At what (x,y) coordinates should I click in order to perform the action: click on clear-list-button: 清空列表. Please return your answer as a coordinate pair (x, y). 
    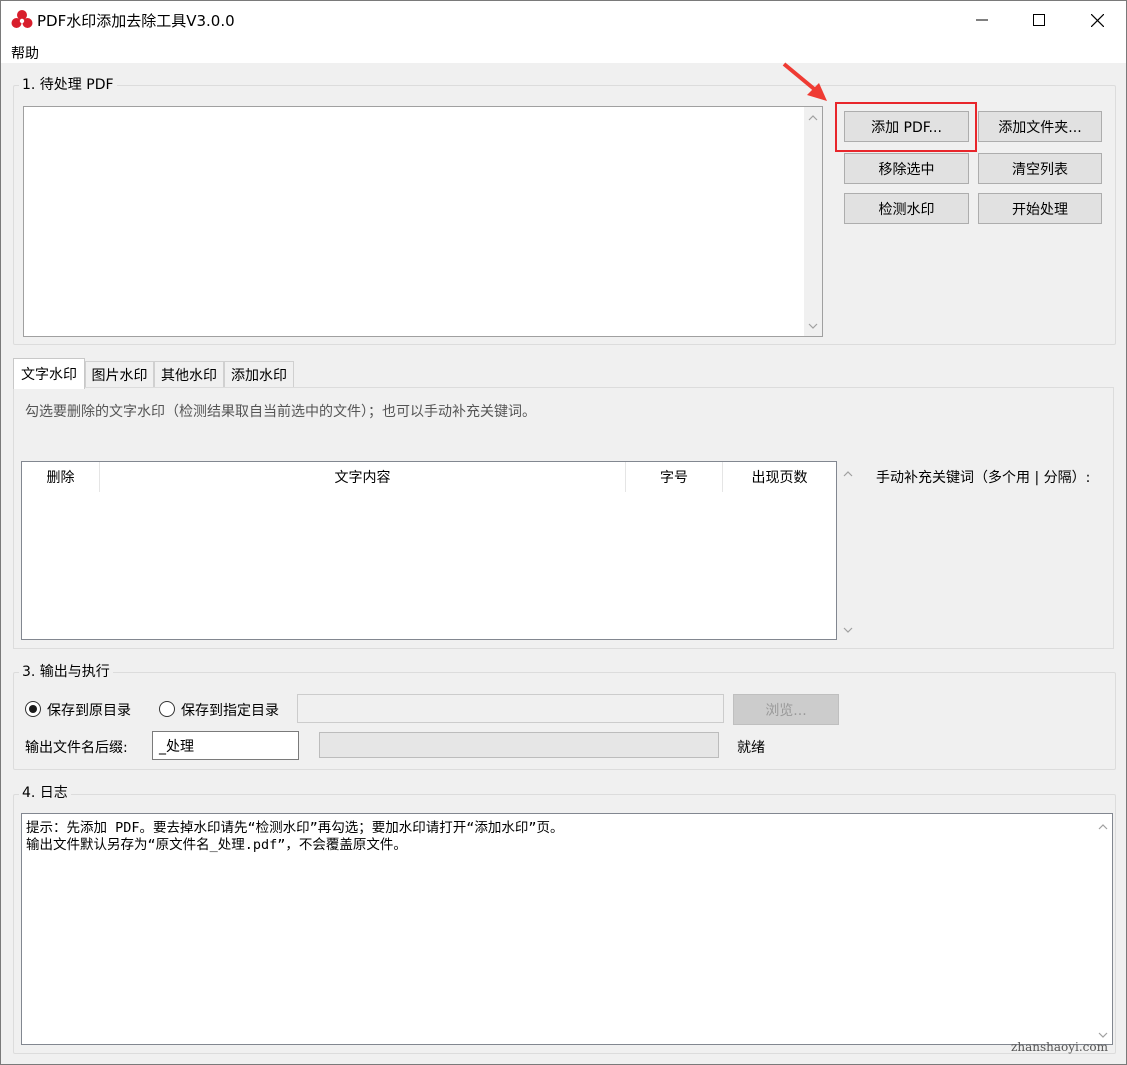
    Looking at the image, I should click on (1040, 168).